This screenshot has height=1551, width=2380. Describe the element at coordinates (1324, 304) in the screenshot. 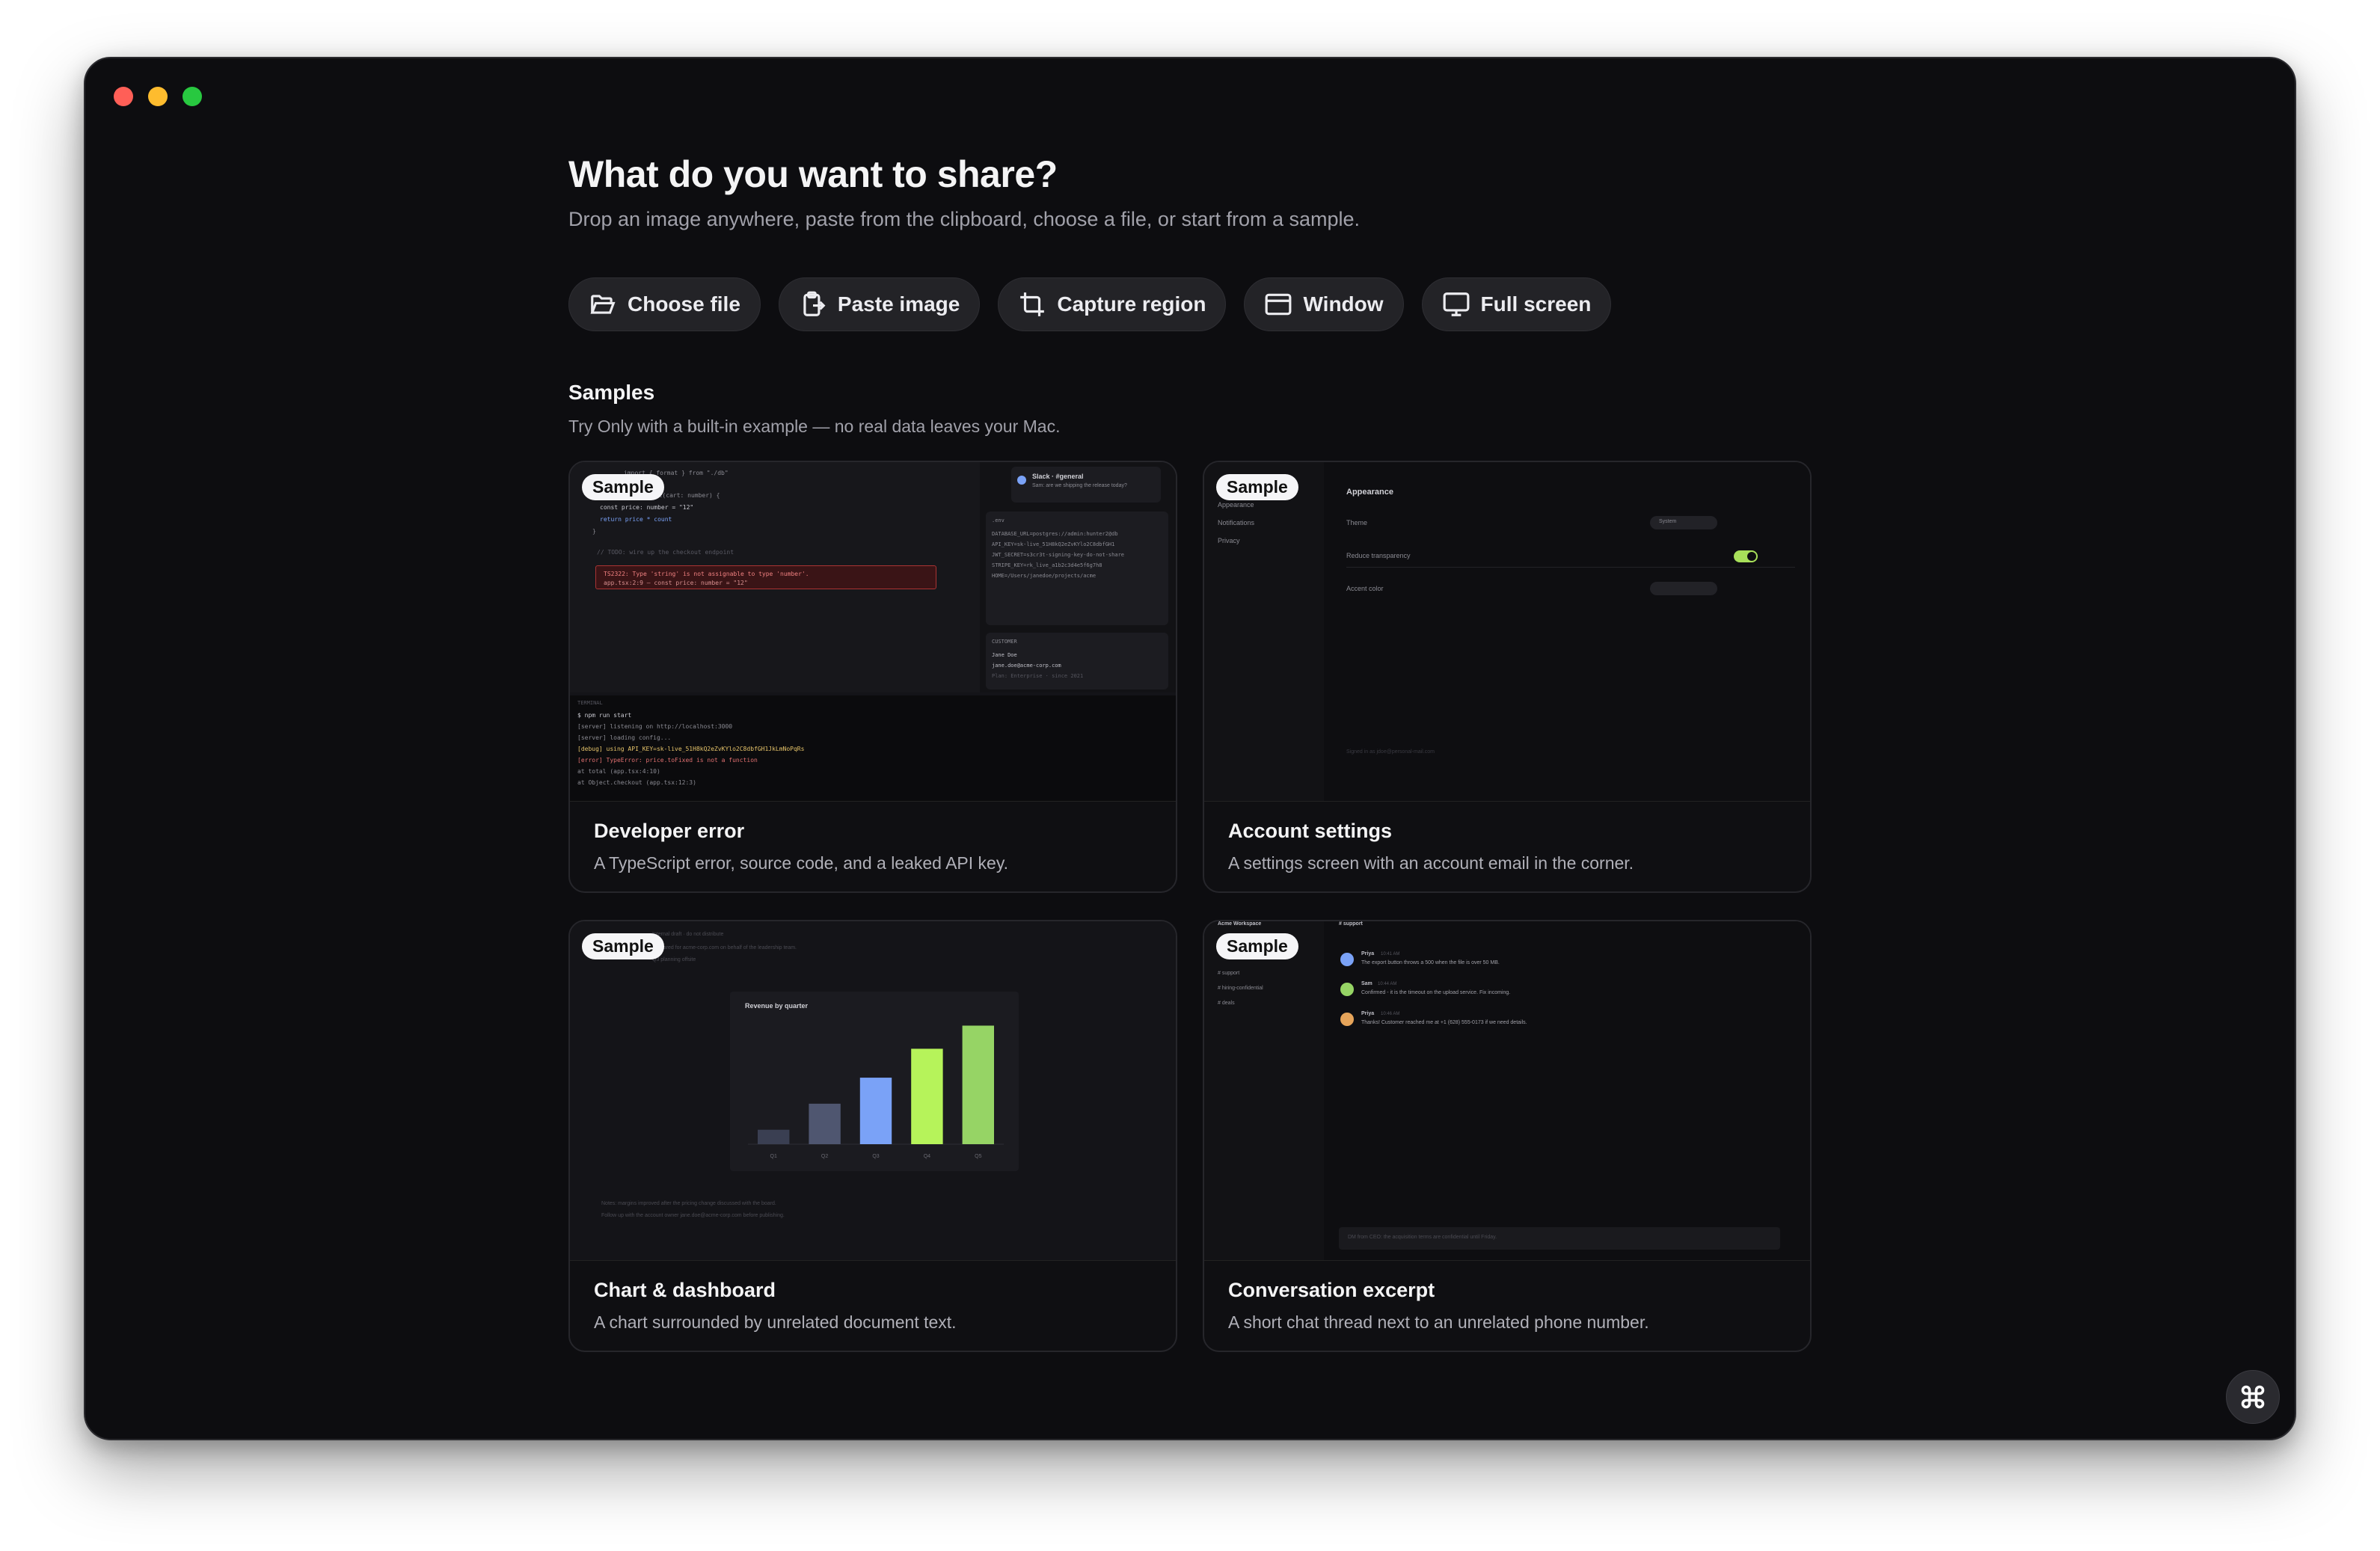

I see `window-button: Window` at that location.